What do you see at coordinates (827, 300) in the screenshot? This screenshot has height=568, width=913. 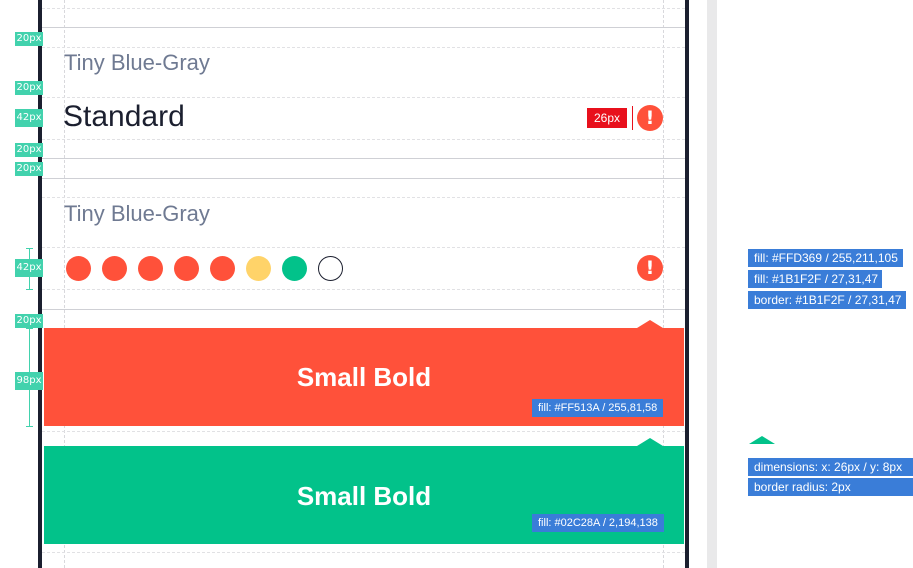 I see `spec-annotation: border: #1B1F2F / 27,31,47` at bounding box center [827, 300].